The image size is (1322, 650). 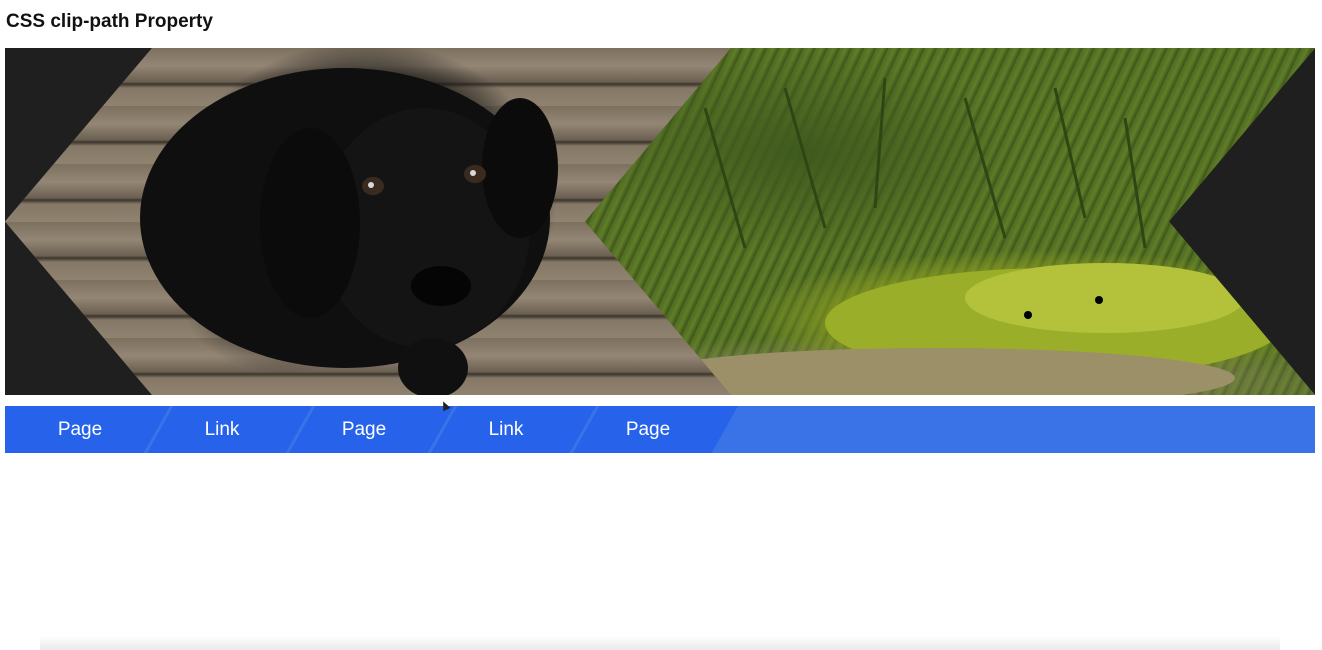 I want to click on puppy-eye-left-glint, so click(x=371, y=185).